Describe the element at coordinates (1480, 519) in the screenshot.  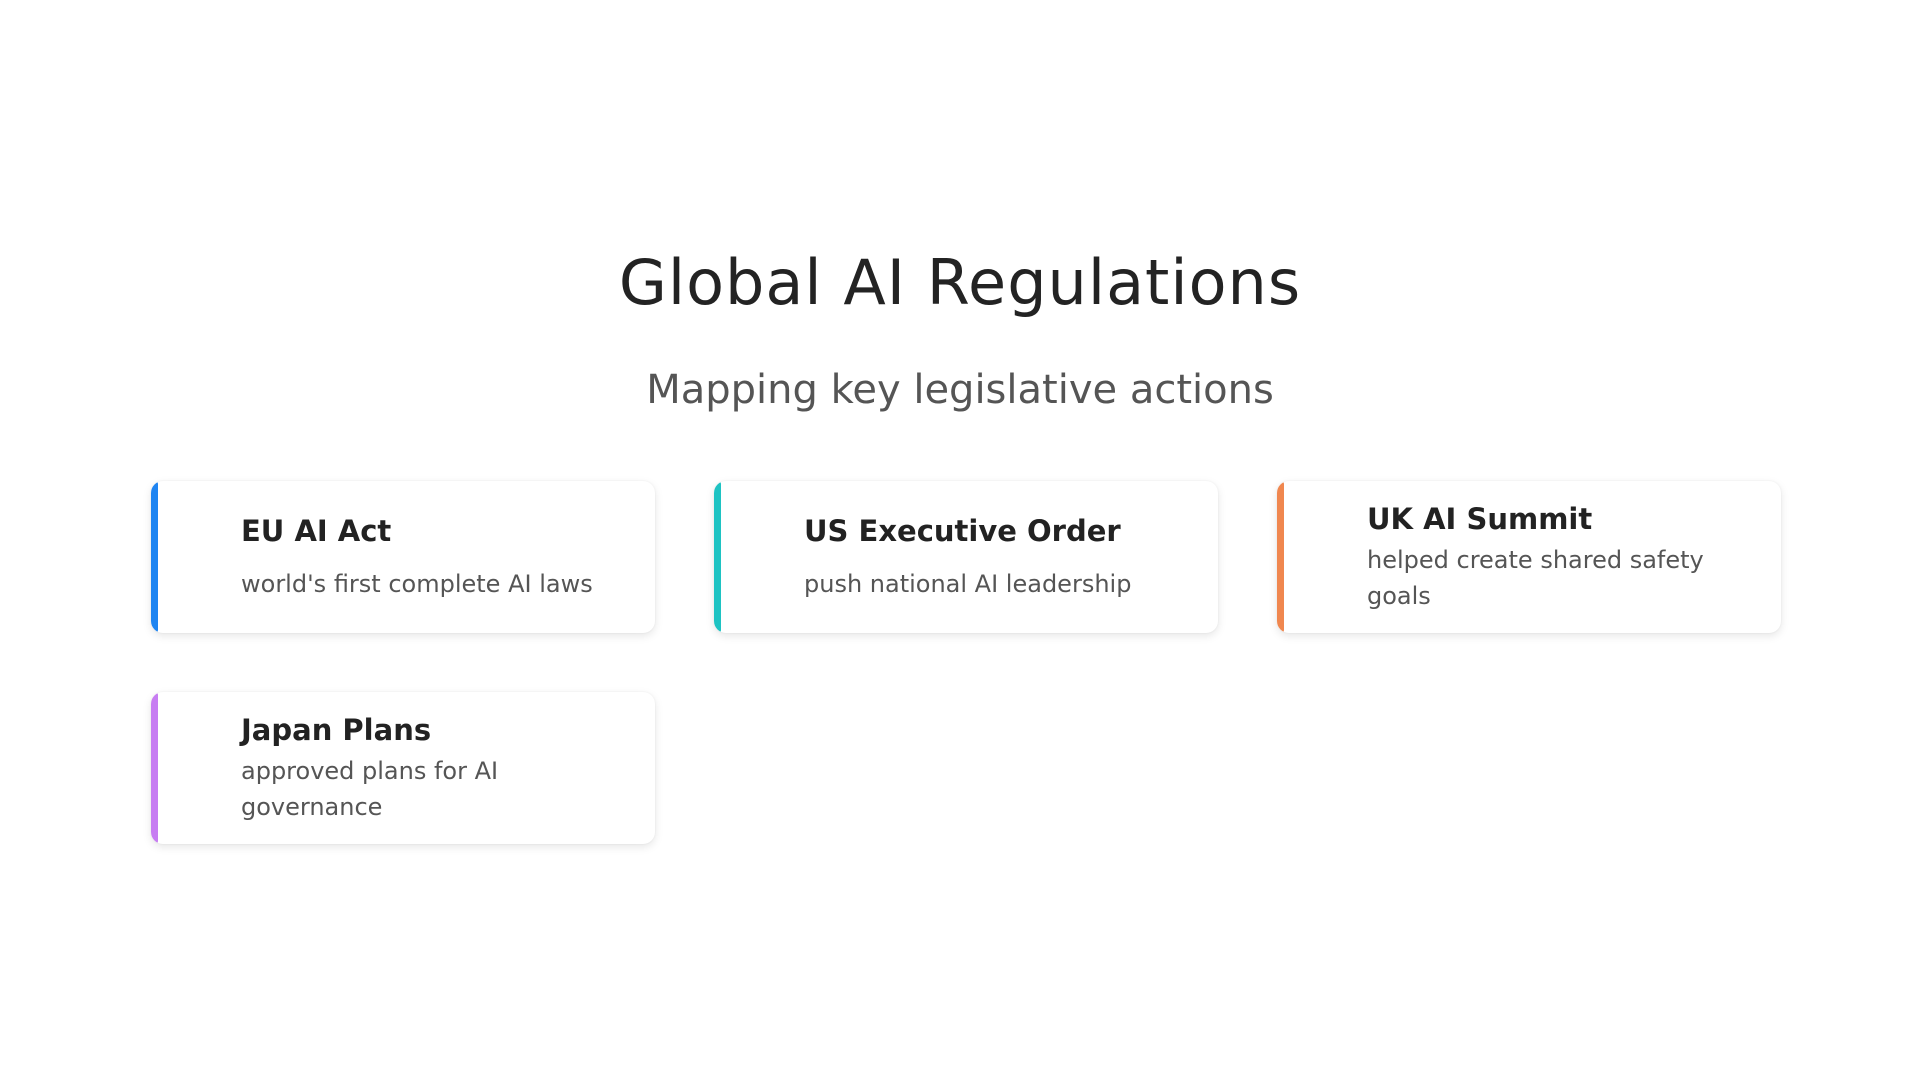
I see `card-heading: UK AI Summit` at that location.